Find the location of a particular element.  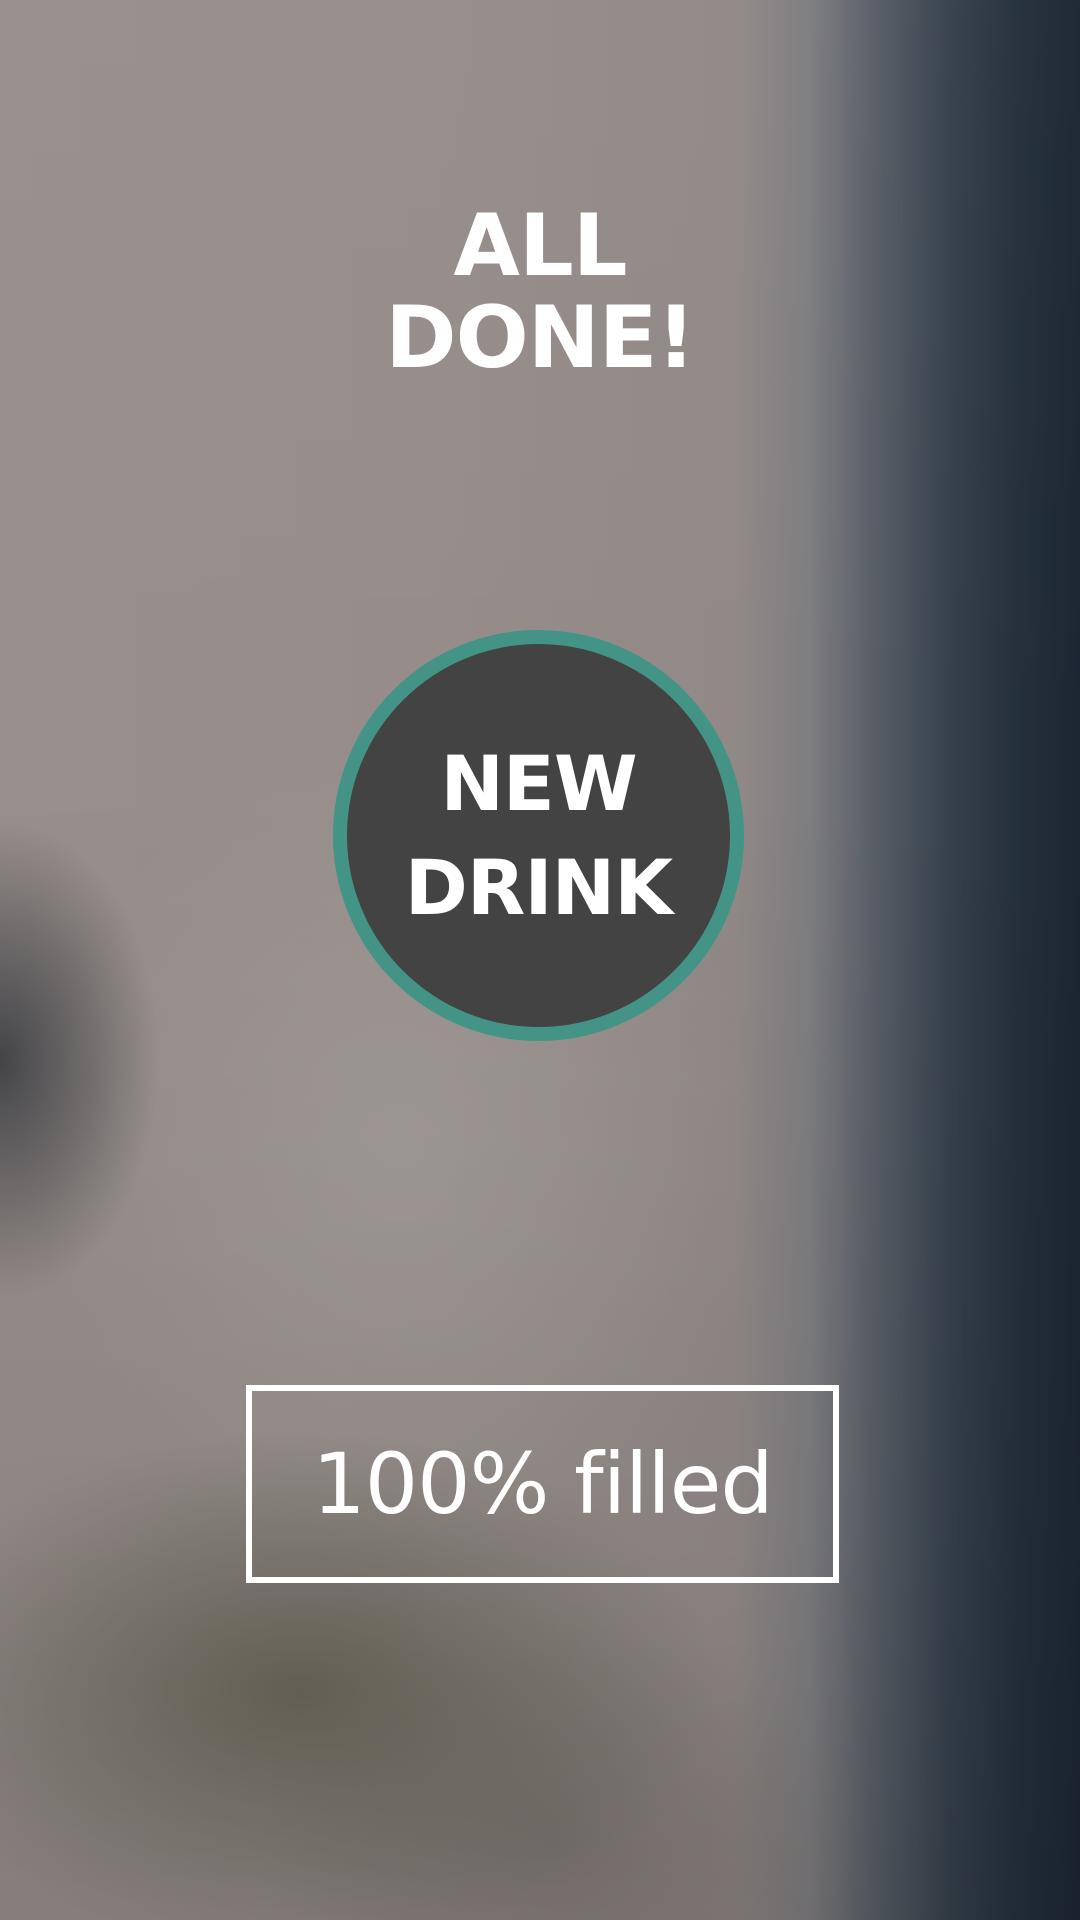

fill-status-box: 100% filled is located at coordinates (542, 1484).